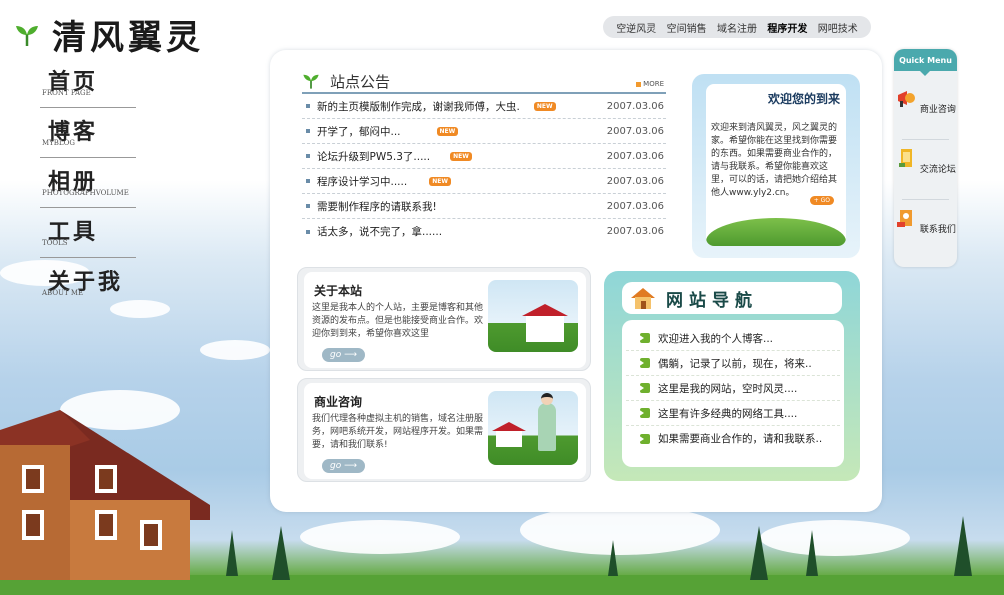 This screenshot has height=595, width=1004. What do you see at coordinates (27, 35) in the screenshot?
I see `sprout-icon` at bounding box center [27, 35].